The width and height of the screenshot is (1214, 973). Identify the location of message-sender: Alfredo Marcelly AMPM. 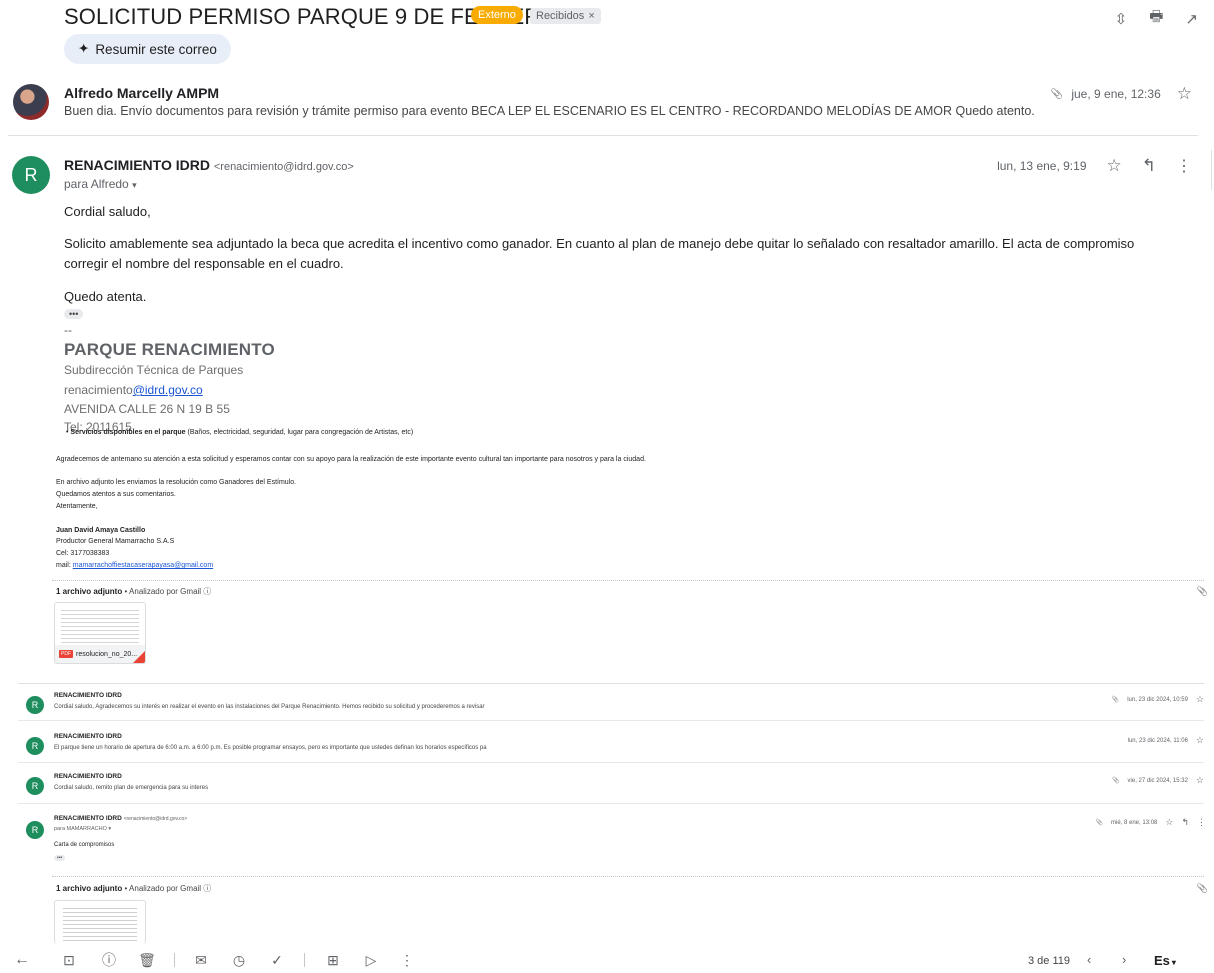
(141, 93).